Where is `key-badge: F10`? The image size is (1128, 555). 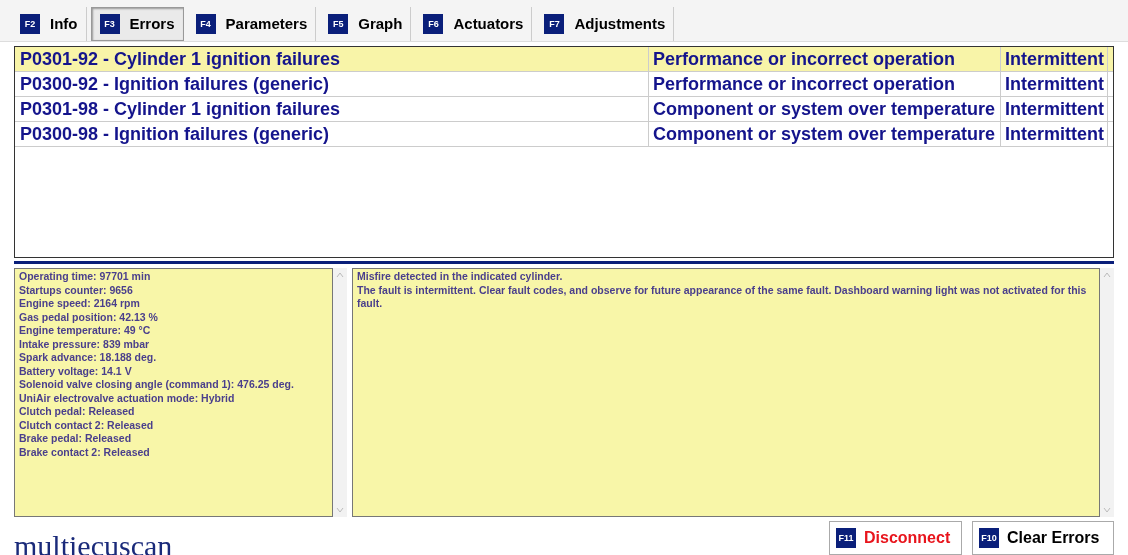 key-badge: F10 is located at coordinates (989, 538).